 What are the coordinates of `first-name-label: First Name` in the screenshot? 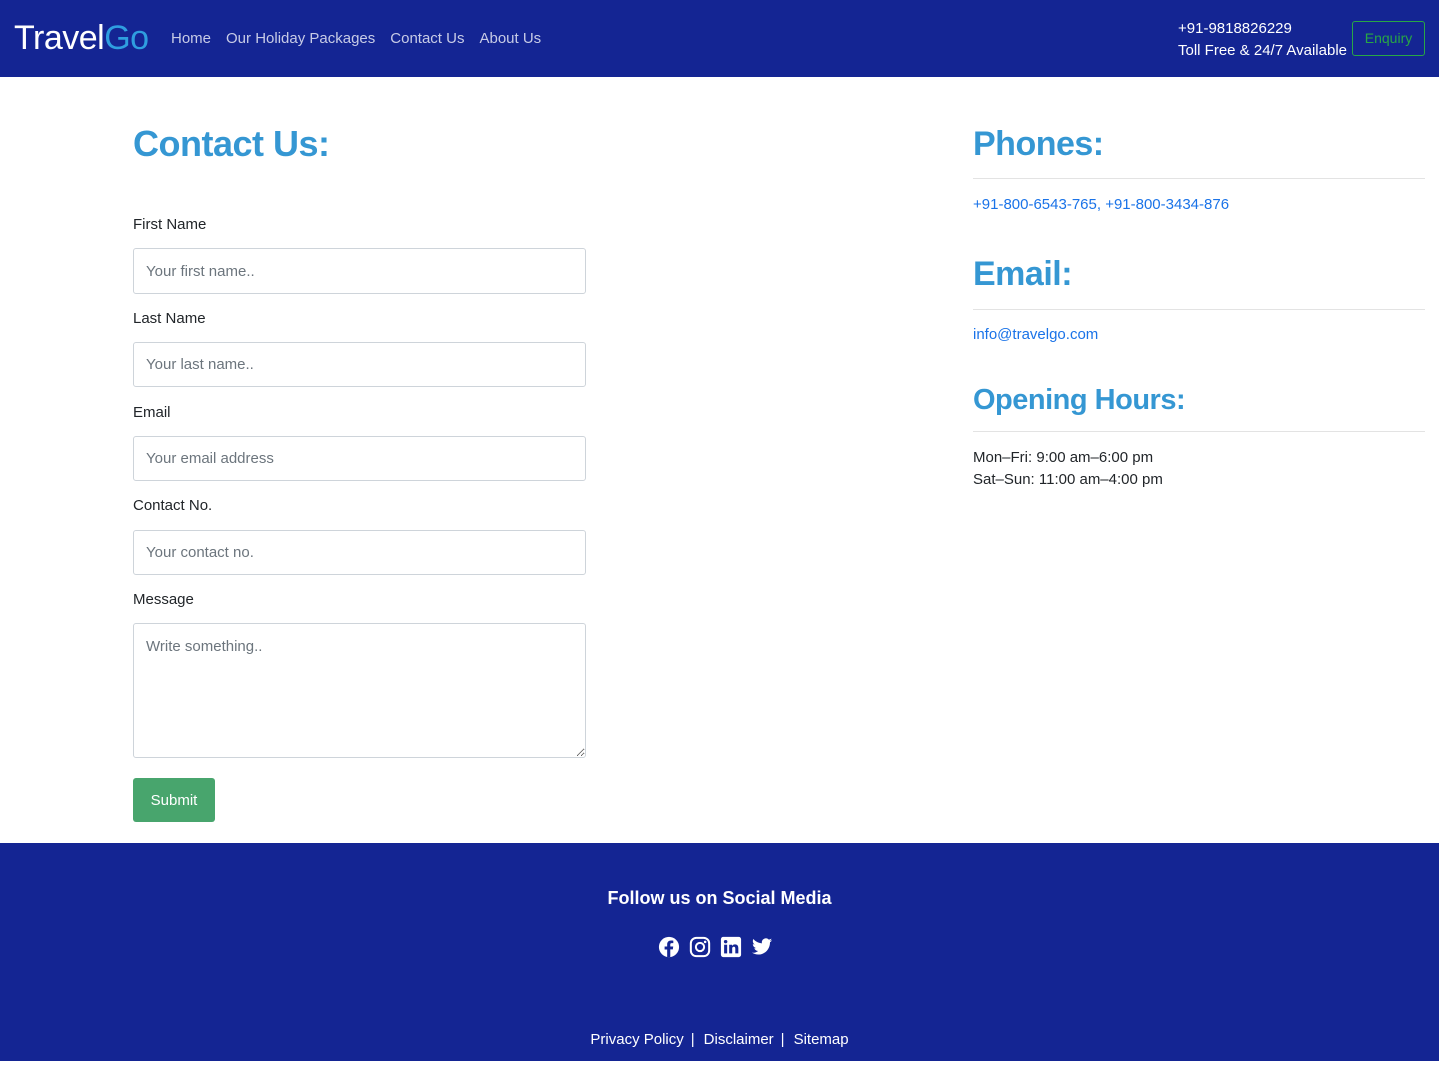 It's located at (170, 224).